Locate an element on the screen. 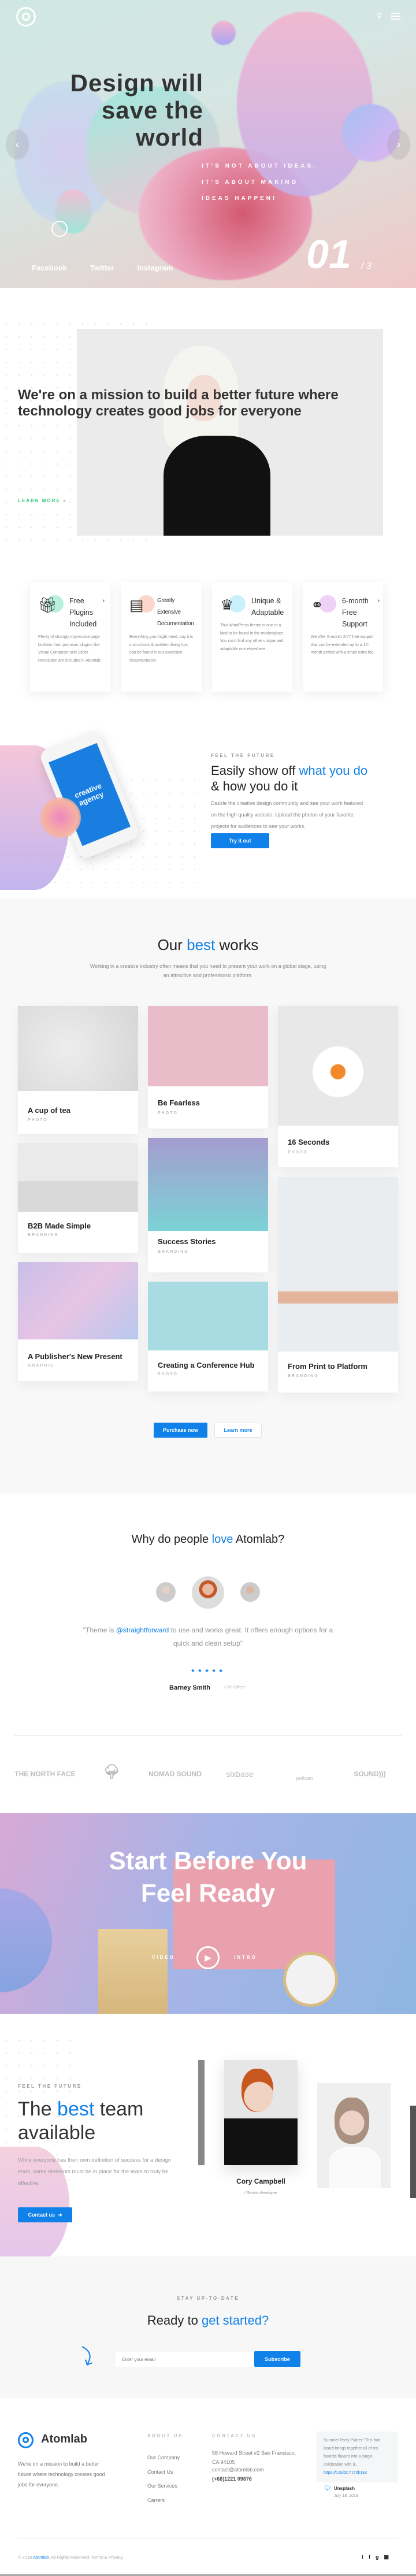 The width and height of the screenshot is (416, 2576). work-card: Success Stories BRANDING is located at coordinates (208, 1205).